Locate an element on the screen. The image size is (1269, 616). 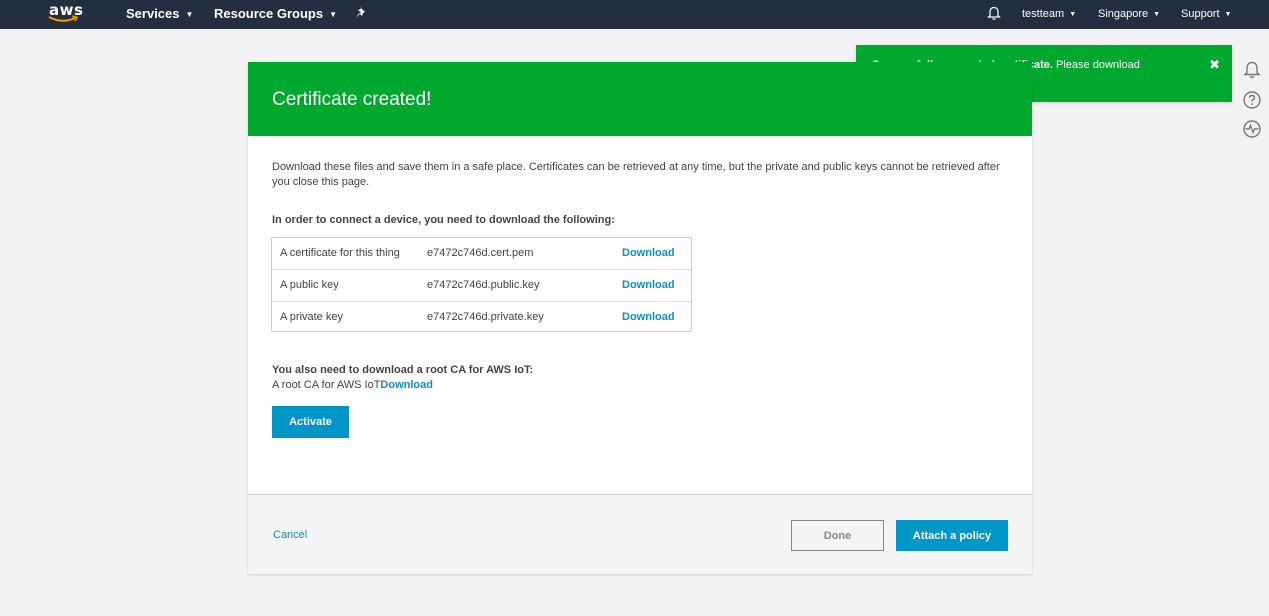
region-menu: Singapore ▼ is located at coordinates (1129, 14).